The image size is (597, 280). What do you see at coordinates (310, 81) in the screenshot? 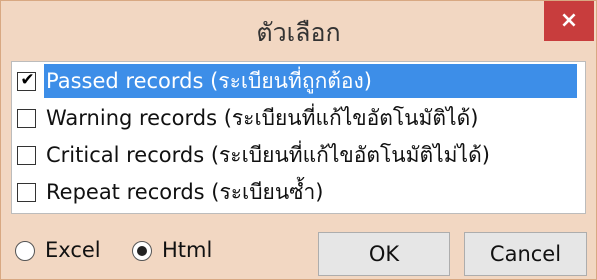
I see `record-item-label: Passed records (ระเบียนที่ถูกต้อง)` at bounding box center [310, 81].